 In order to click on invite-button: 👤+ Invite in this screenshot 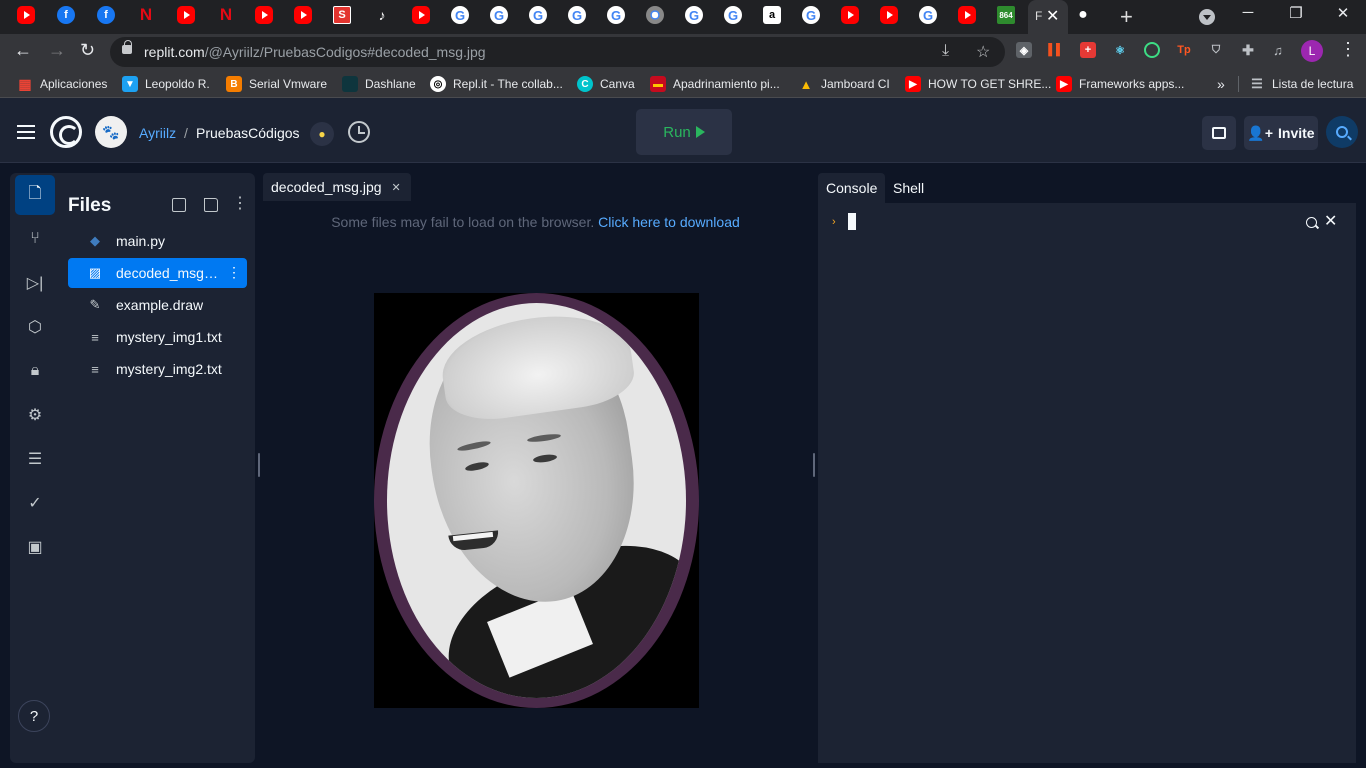, I will do `click(1281, 133)`.